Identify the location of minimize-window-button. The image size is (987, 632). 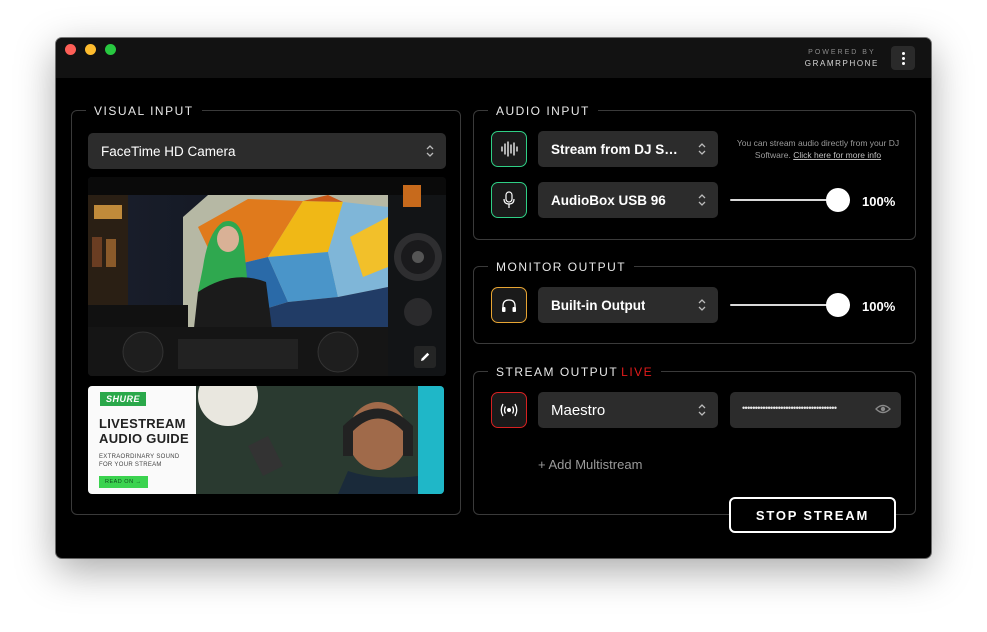
(90, 49).